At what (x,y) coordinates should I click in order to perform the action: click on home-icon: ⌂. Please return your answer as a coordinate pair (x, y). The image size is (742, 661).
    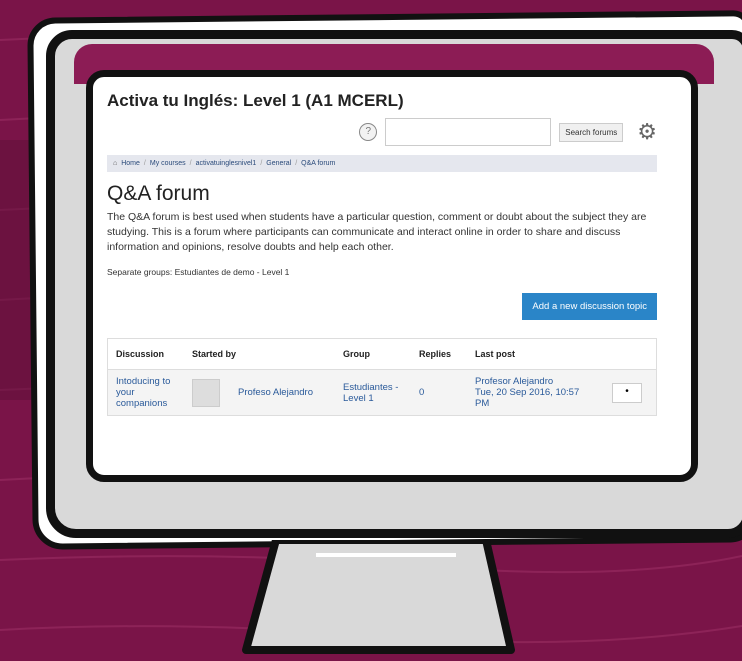
    Looking at the image, I should click on (115, 163).